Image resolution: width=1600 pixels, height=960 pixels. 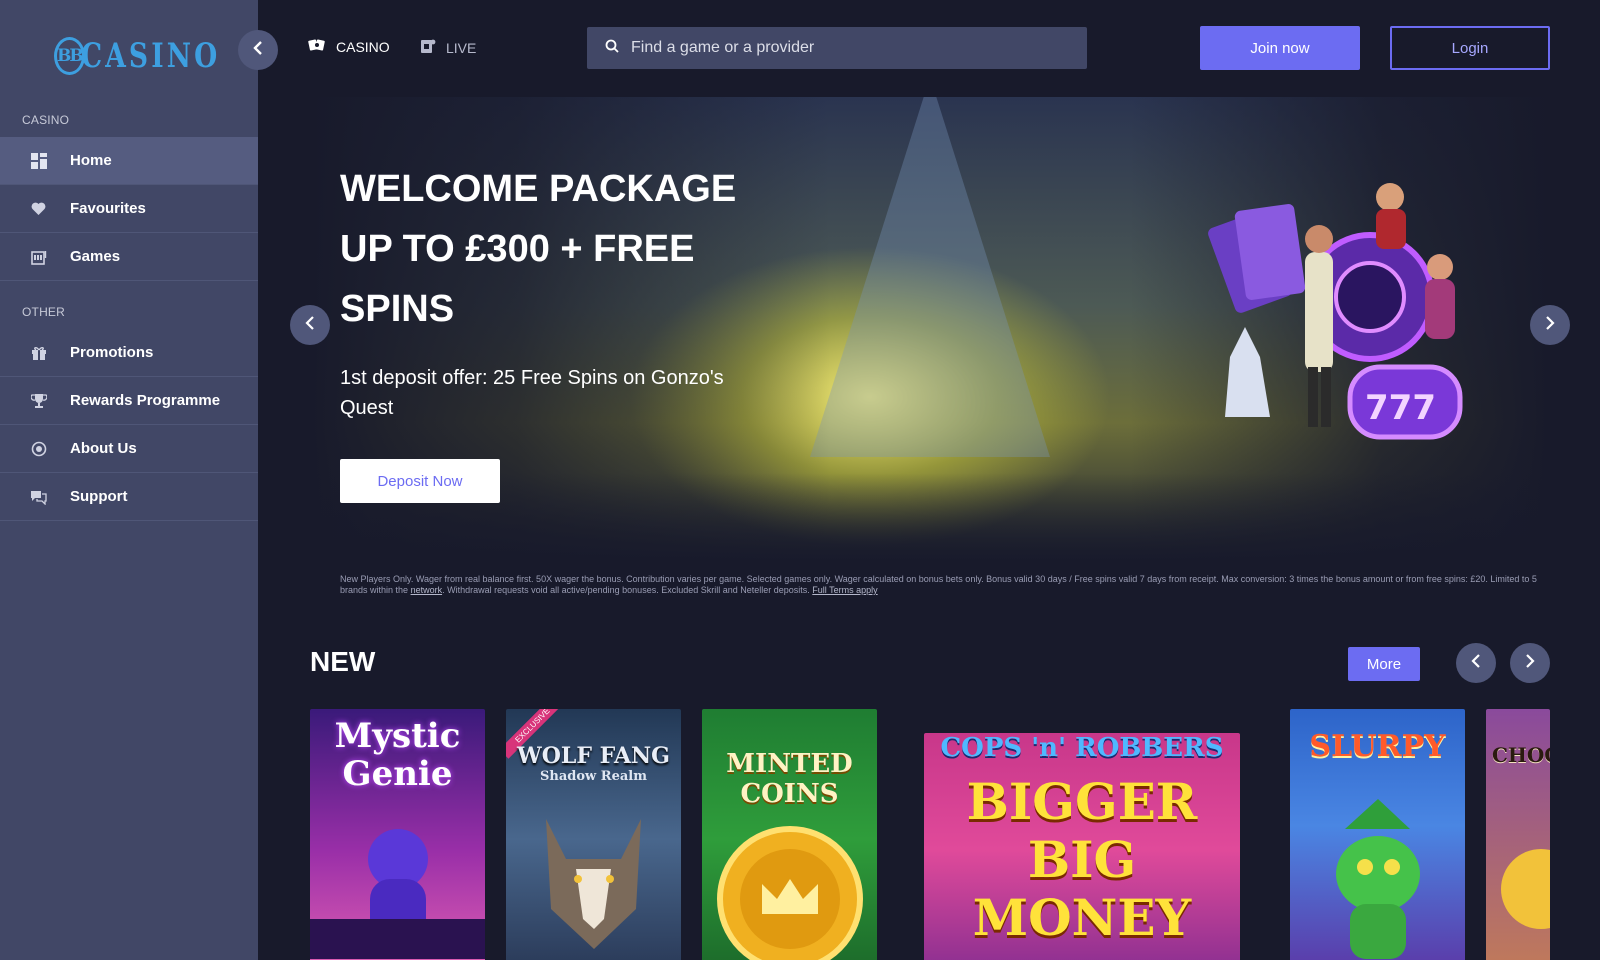 What do you see at coordinates (1525, 889) in the screenshot?
I see `choc-artwork` at bounding box center [1525, 889].